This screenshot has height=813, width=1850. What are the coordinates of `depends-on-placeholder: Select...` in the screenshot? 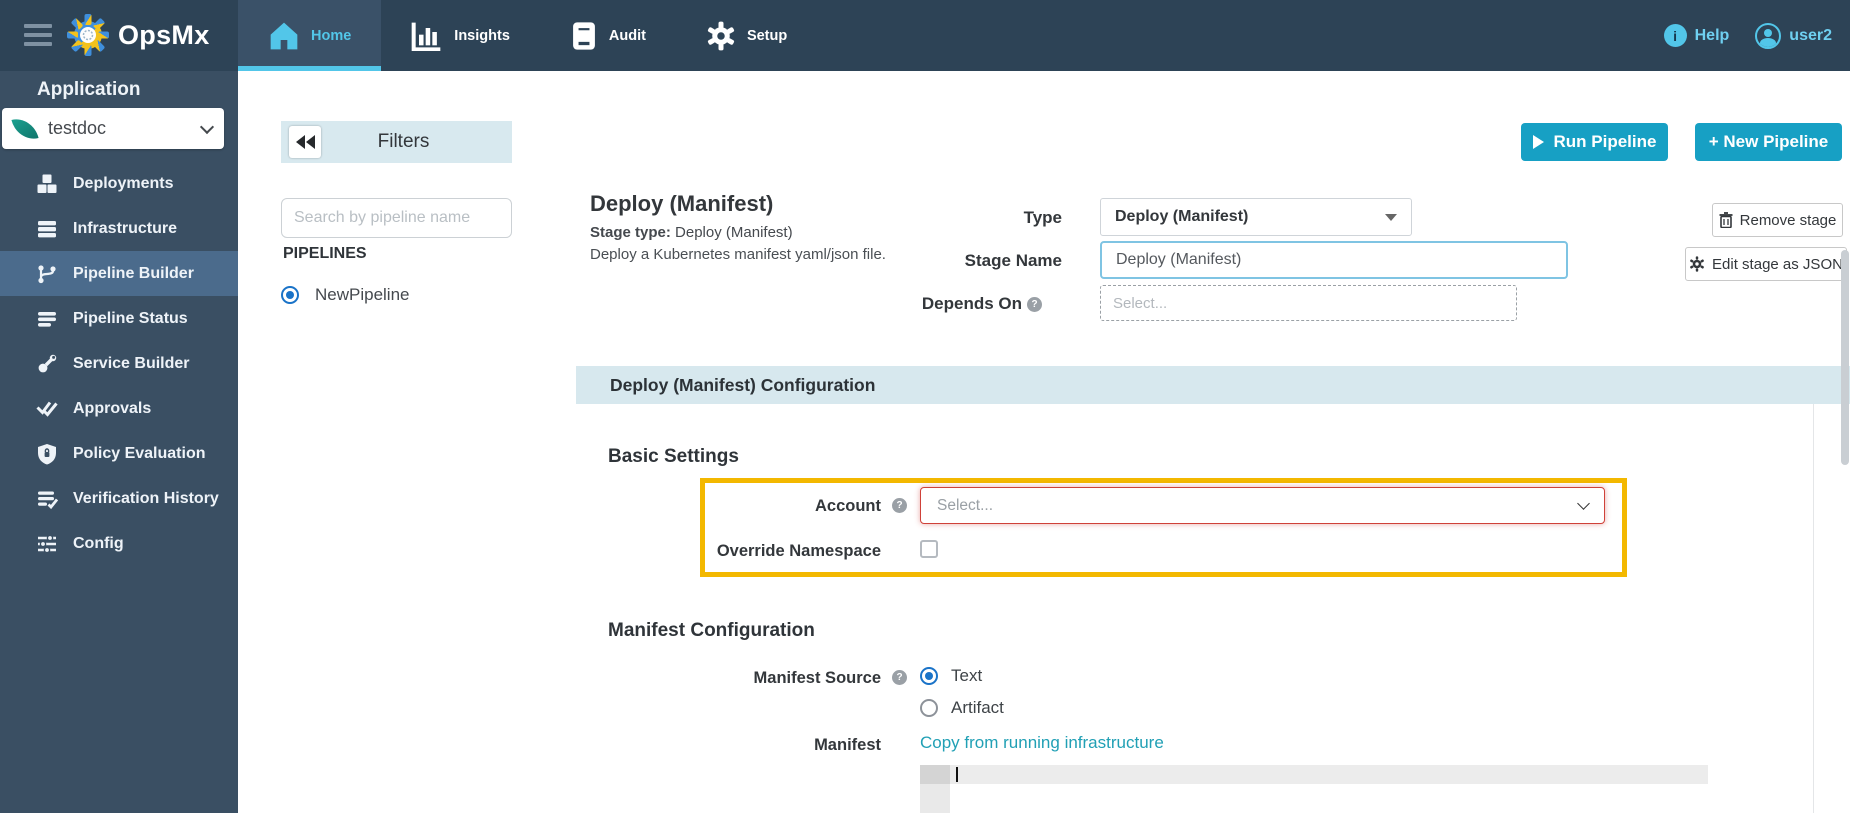 It's located at (1140, 303).